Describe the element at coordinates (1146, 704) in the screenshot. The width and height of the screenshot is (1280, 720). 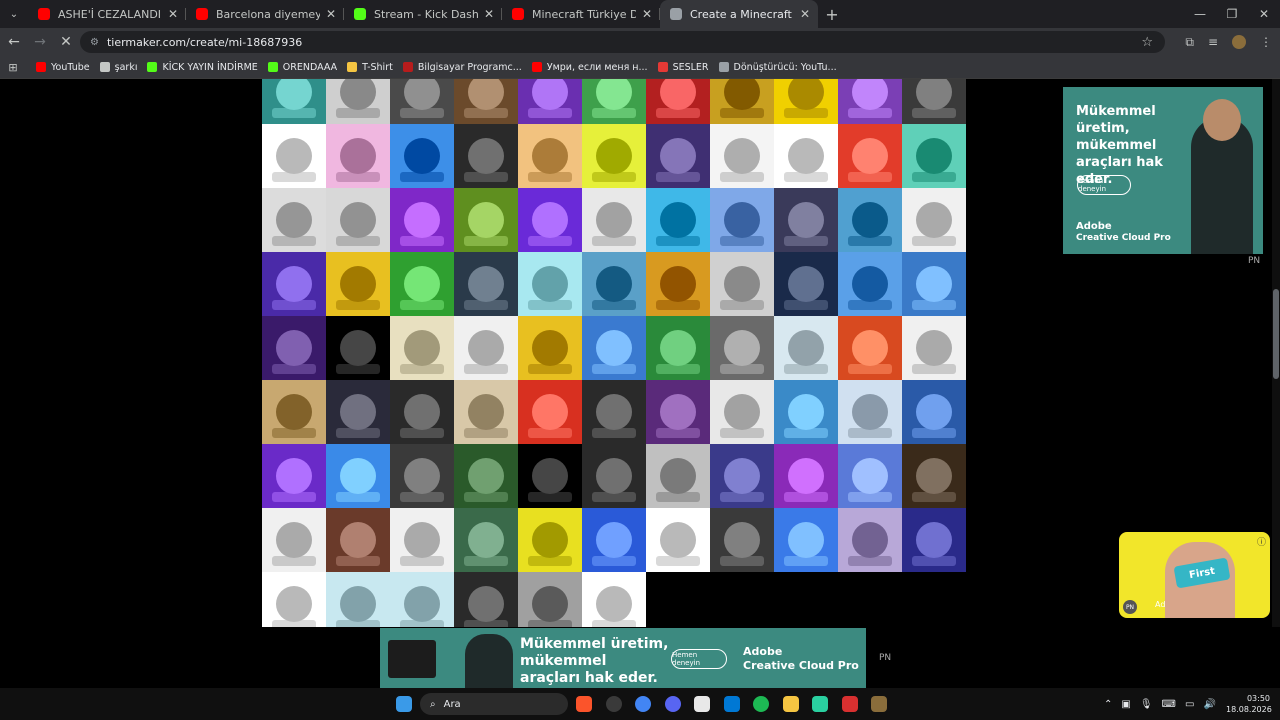
I see `microphone-icon: 🎙` at that location.